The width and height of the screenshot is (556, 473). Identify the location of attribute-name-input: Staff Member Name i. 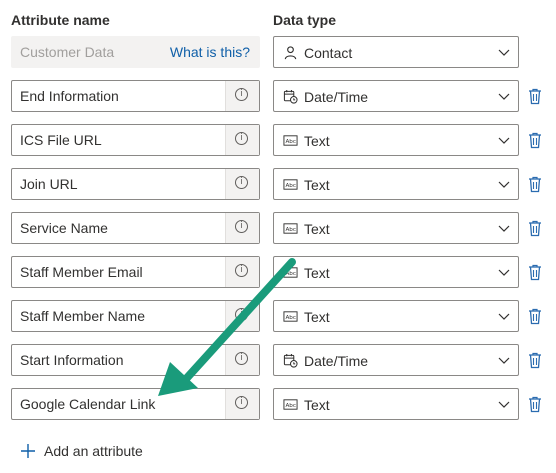
(135, 316).